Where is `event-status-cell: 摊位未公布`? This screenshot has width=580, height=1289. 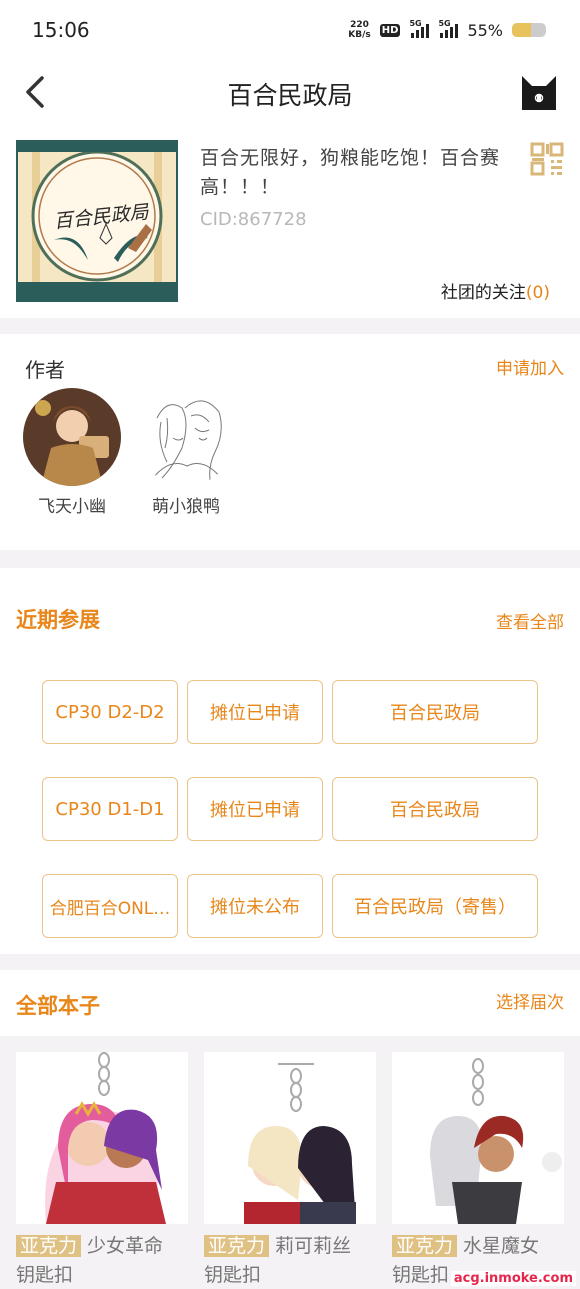
event-status-cell: 摊位未公布 is located at coordinates (255, 906).